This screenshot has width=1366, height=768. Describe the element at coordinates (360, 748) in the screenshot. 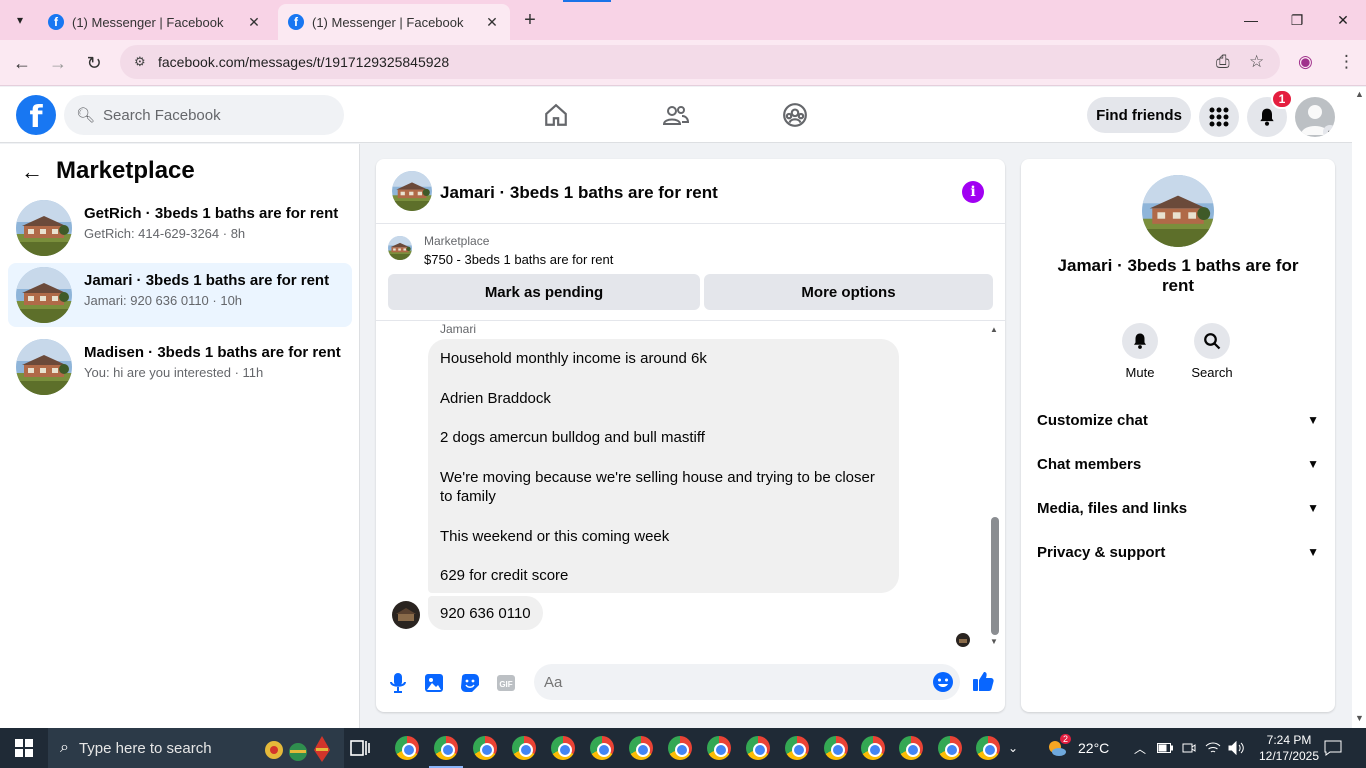

I see `task-view-icon` at that location.